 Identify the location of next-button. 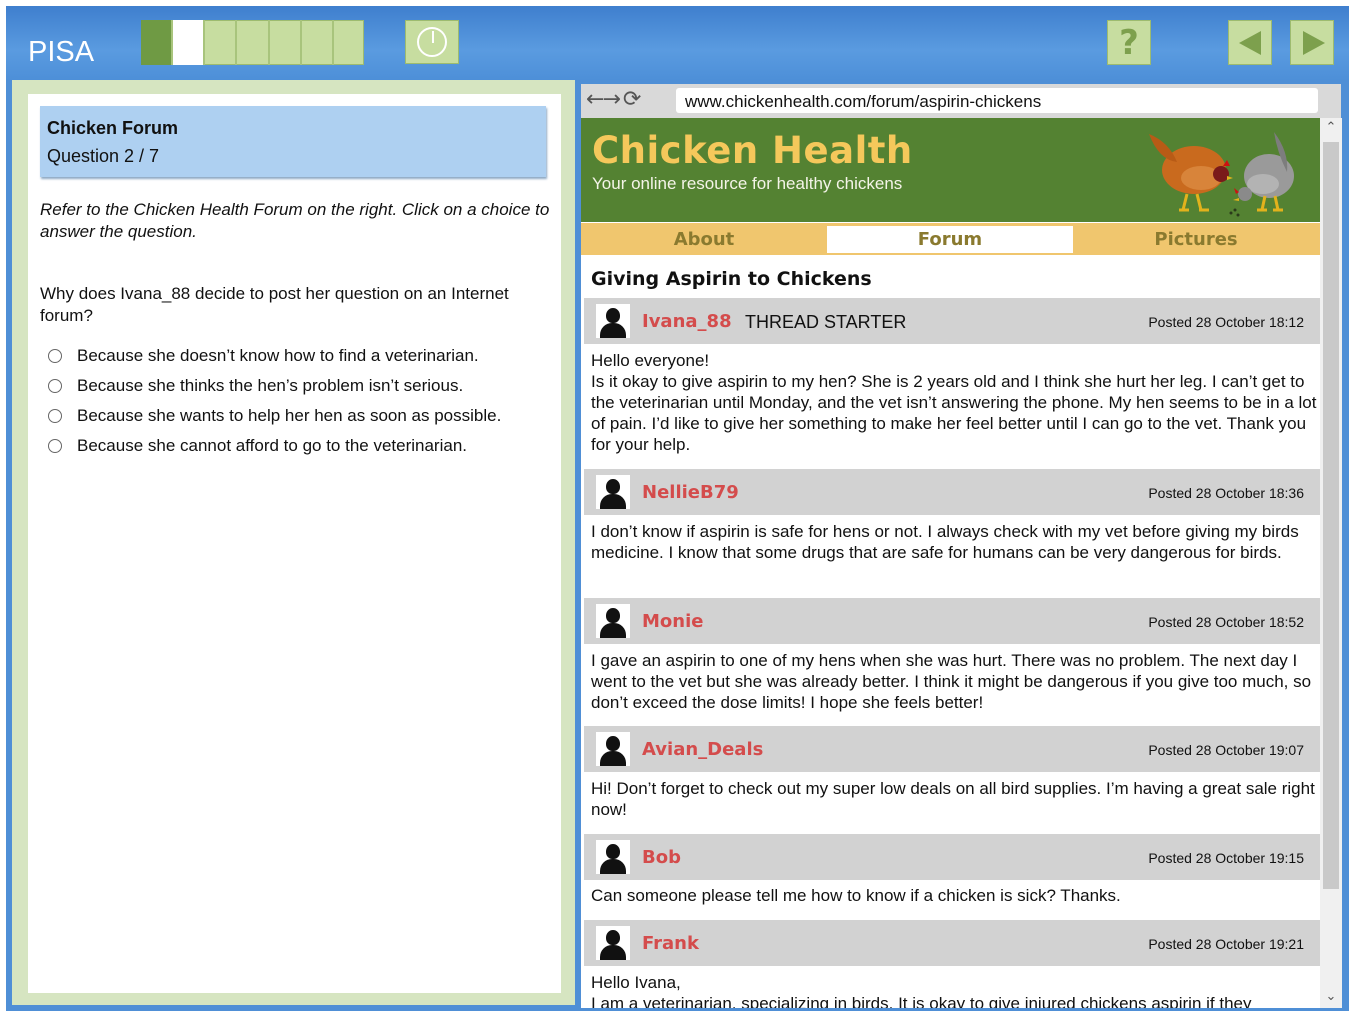
(1312, 42).